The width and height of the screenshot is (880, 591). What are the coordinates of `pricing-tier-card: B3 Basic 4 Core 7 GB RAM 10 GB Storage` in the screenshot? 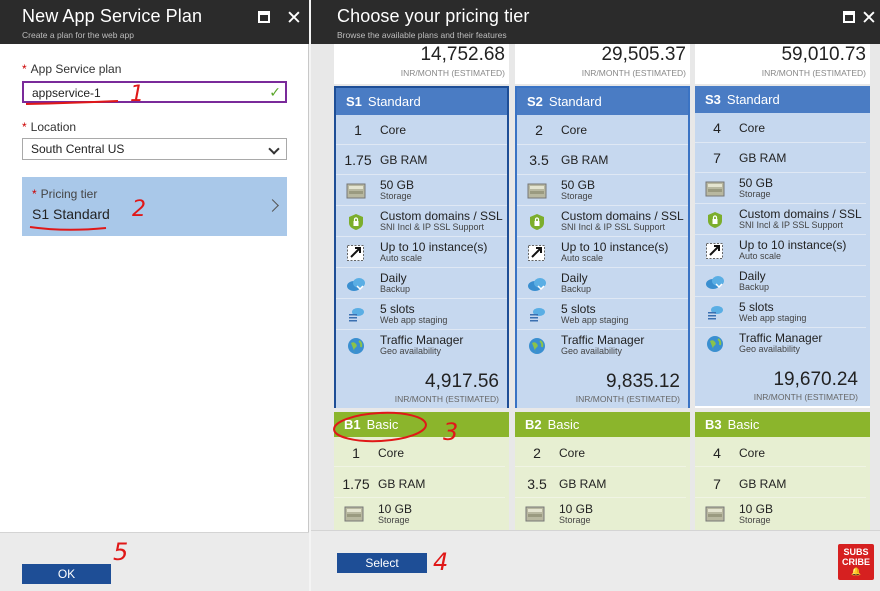 It's located at (782, 471).